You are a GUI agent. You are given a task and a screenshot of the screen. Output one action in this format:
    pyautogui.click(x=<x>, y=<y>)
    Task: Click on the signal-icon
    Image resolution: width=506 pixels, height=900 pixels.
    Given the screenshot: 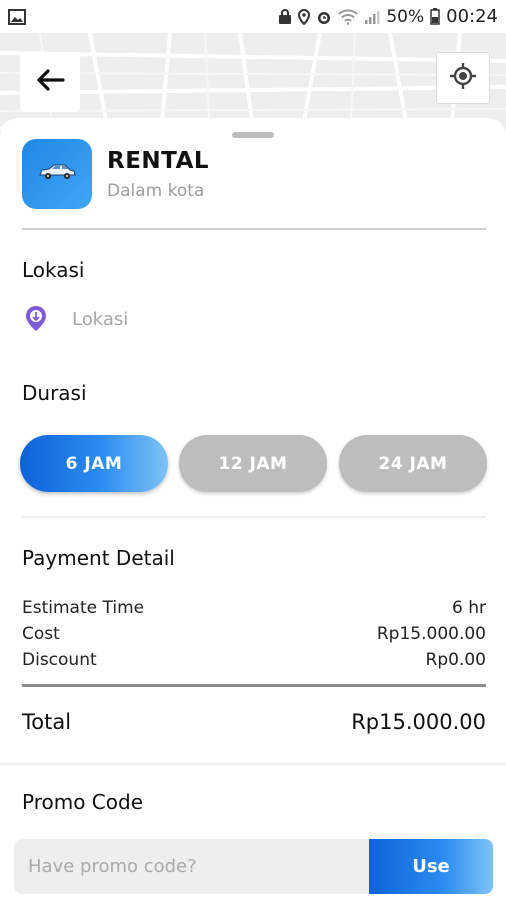 What is the action you would take?
    pyautogui.click(x=372, y=17)
    